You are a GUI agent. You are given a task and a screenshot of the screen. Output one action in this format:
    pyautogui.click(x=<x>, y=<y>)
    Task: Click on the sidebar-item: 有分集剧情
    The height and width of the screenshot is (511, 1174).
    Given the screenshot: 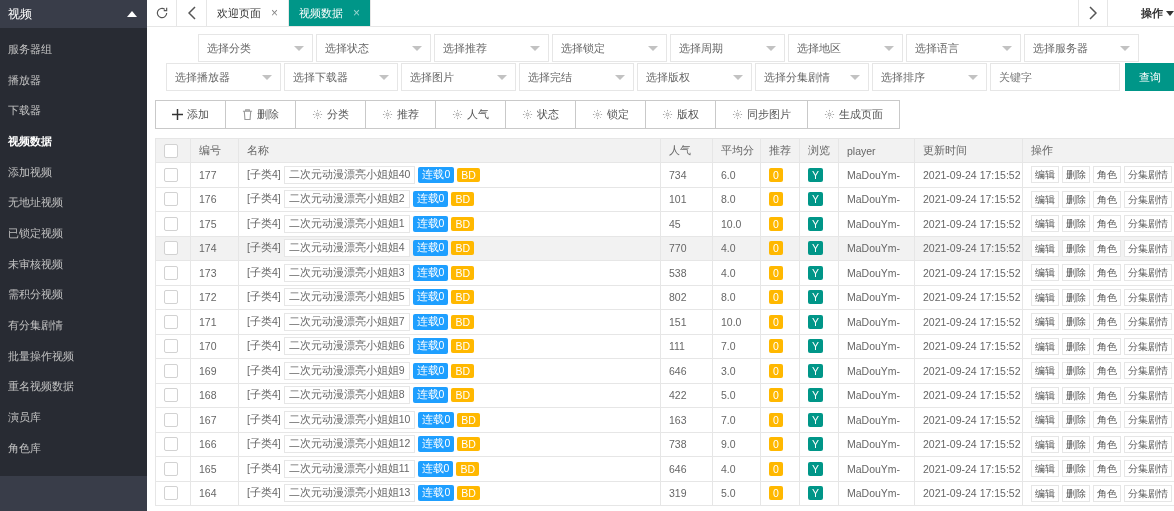 What is the action you would take?
    pyautogui.click(x=73, y=325)
    